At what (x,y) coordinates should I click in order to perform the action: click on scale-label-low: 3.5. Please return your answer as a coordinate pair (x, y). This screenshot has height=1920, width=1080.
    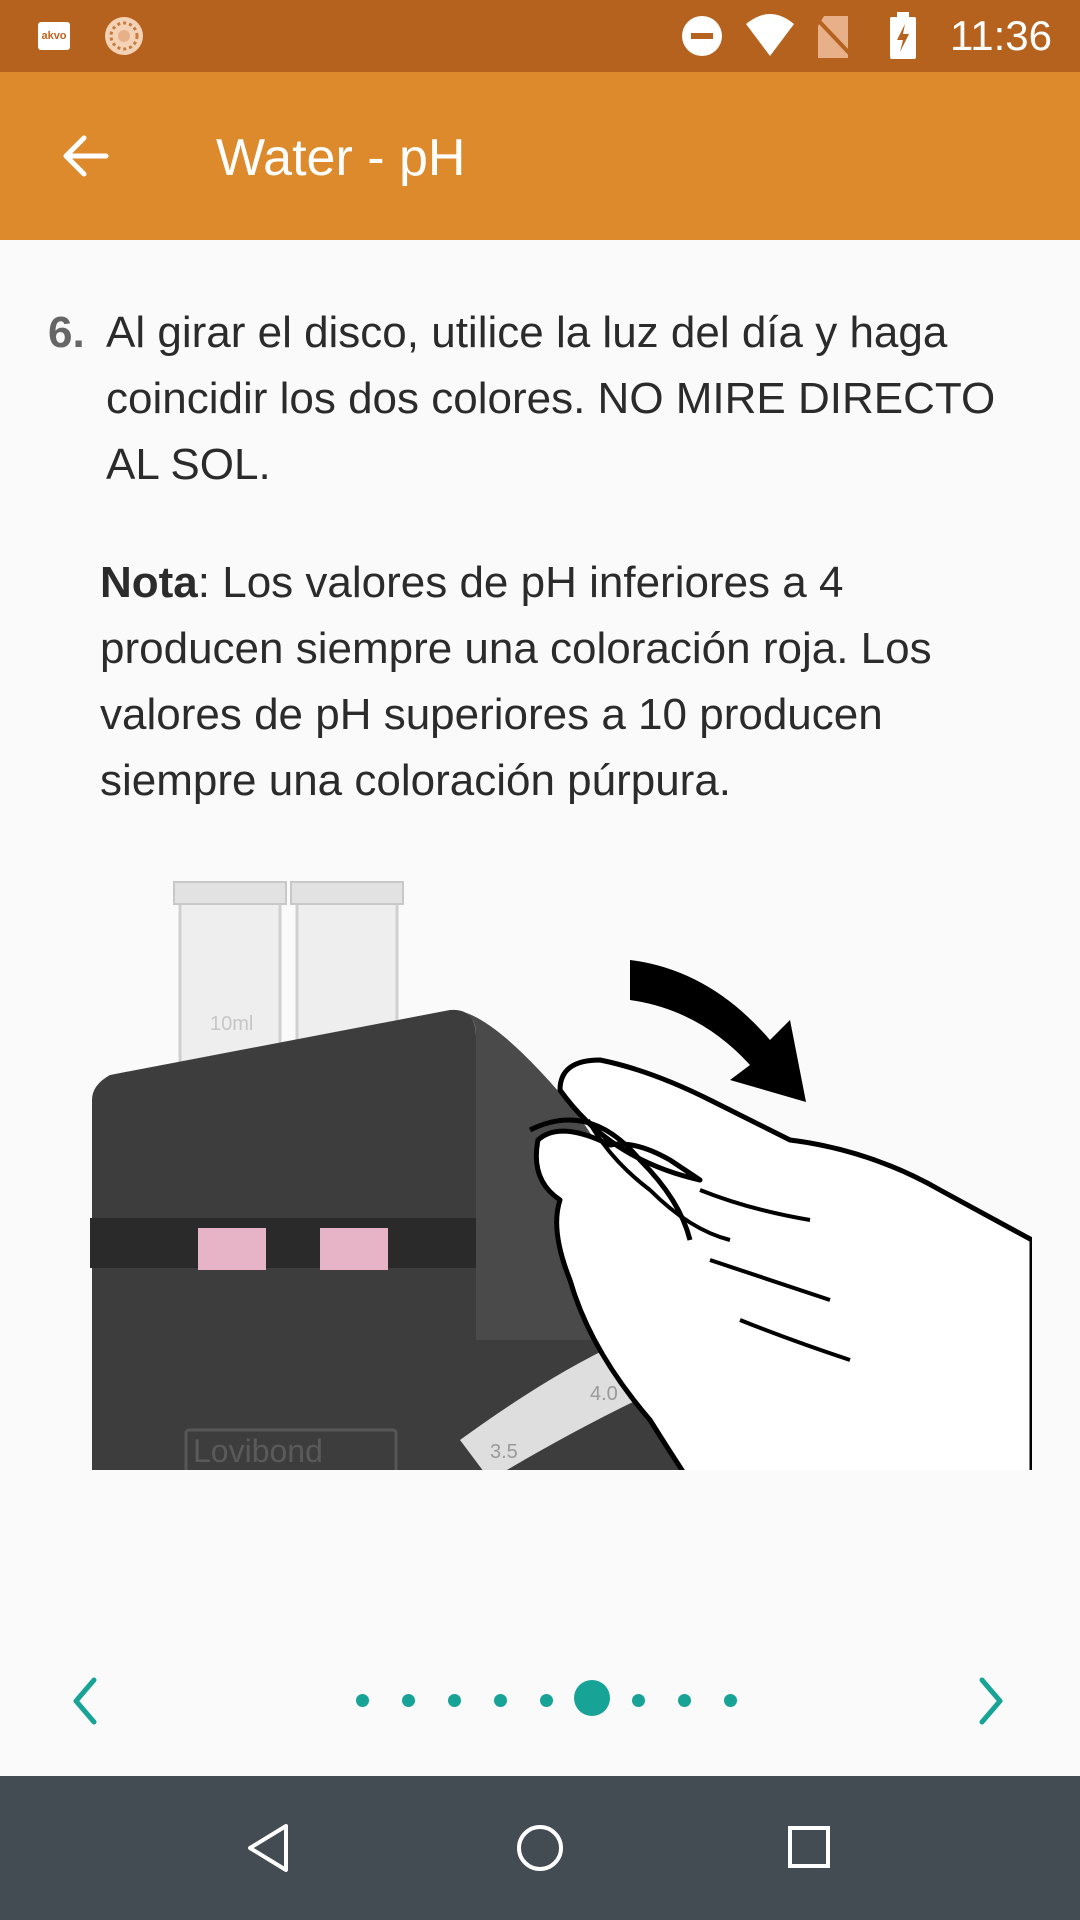
    Looking at the image, I should click on (504, 1452).